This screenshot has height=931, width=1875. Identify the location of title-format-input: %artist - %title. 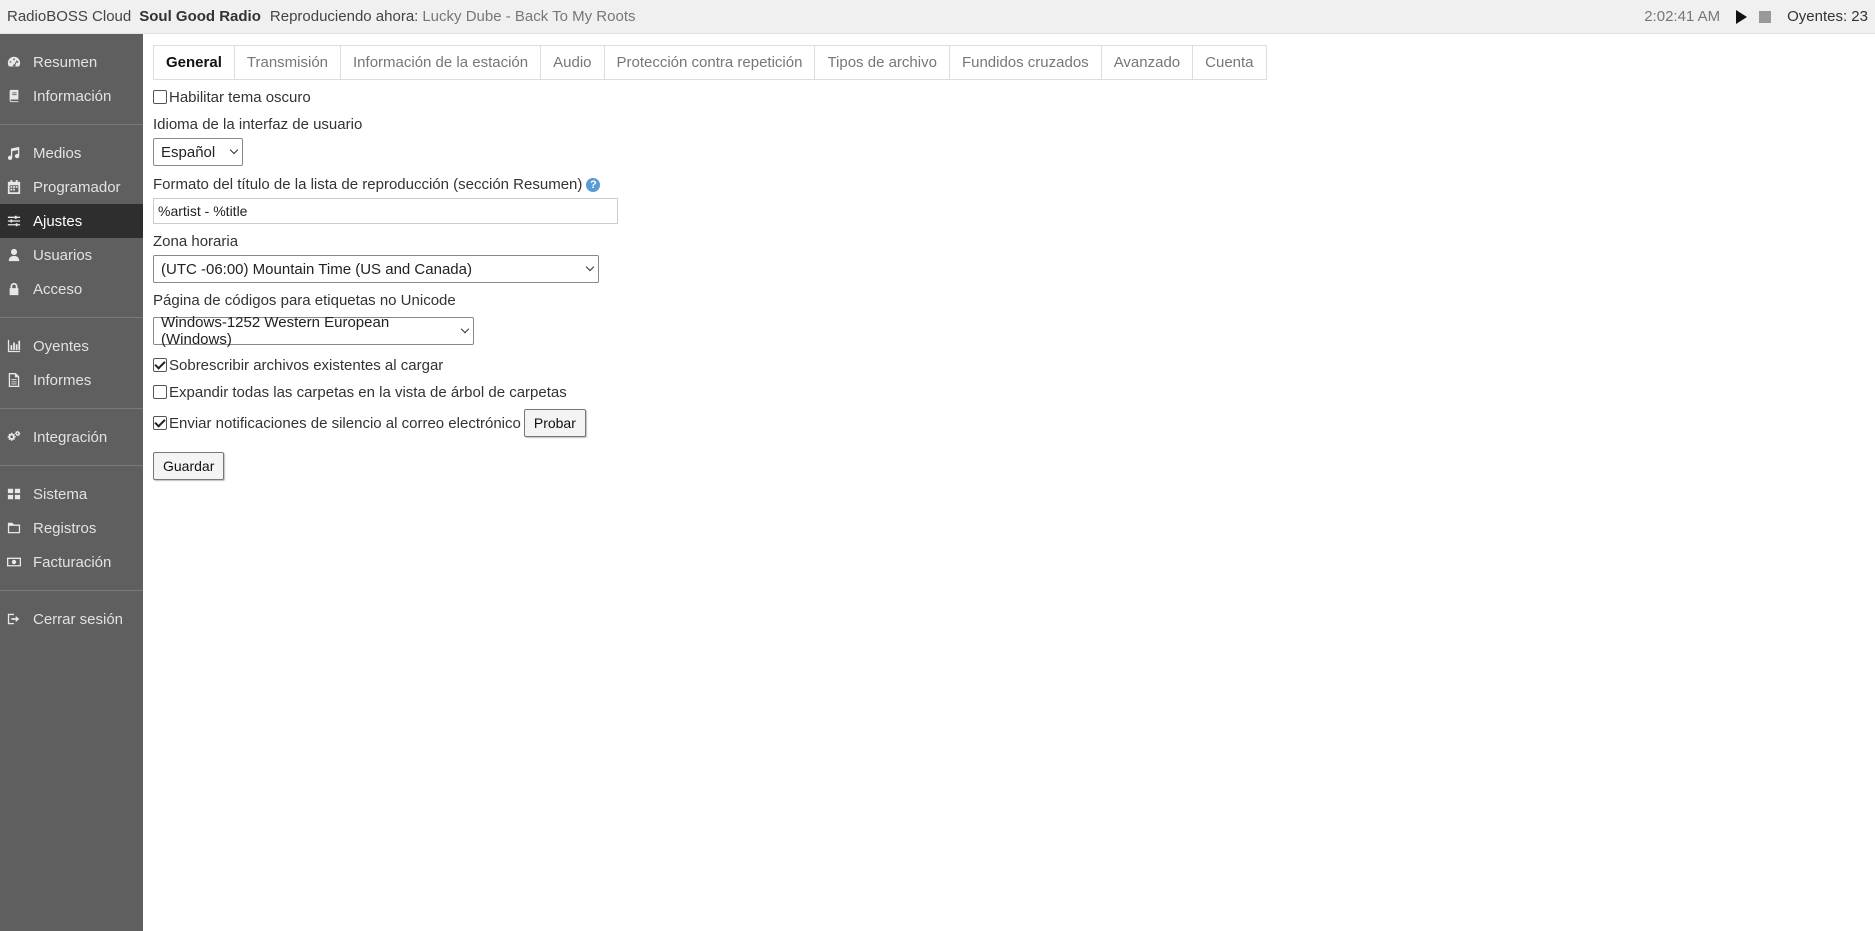
(385, 211).